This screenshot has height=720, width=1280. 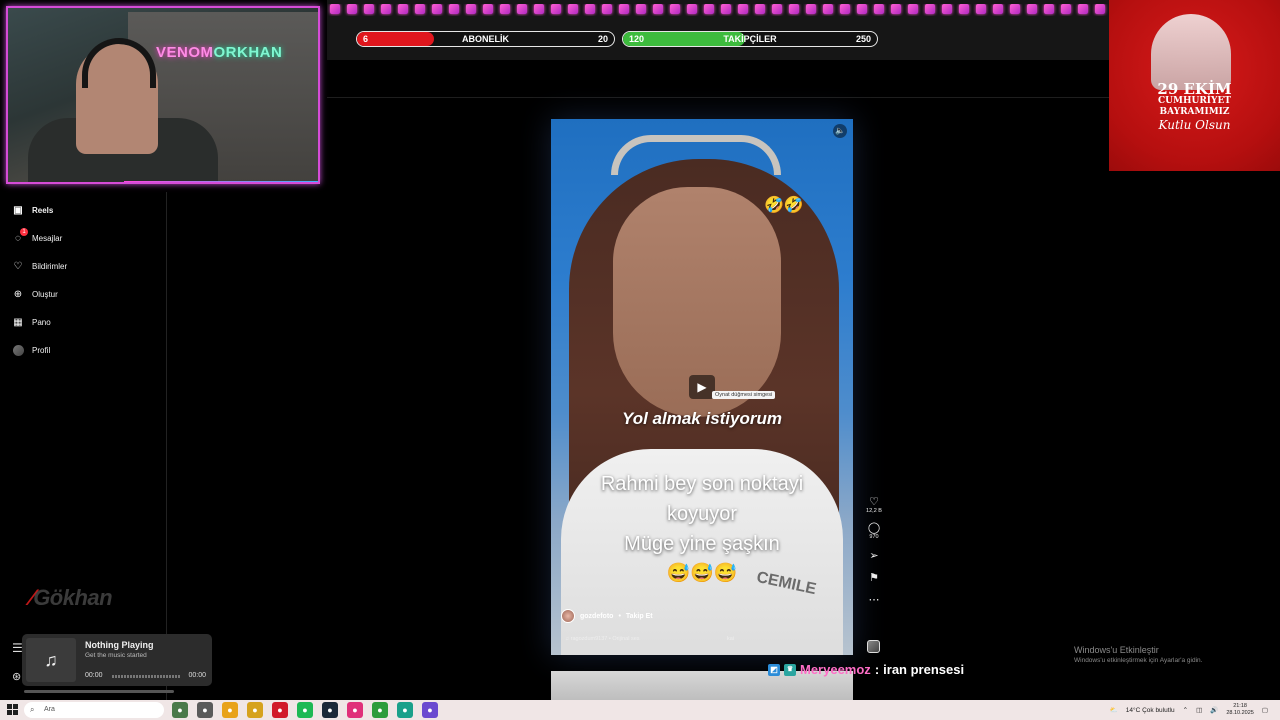 I want to click on bookmark-icon: ⚑, so click(x=874, y=578).